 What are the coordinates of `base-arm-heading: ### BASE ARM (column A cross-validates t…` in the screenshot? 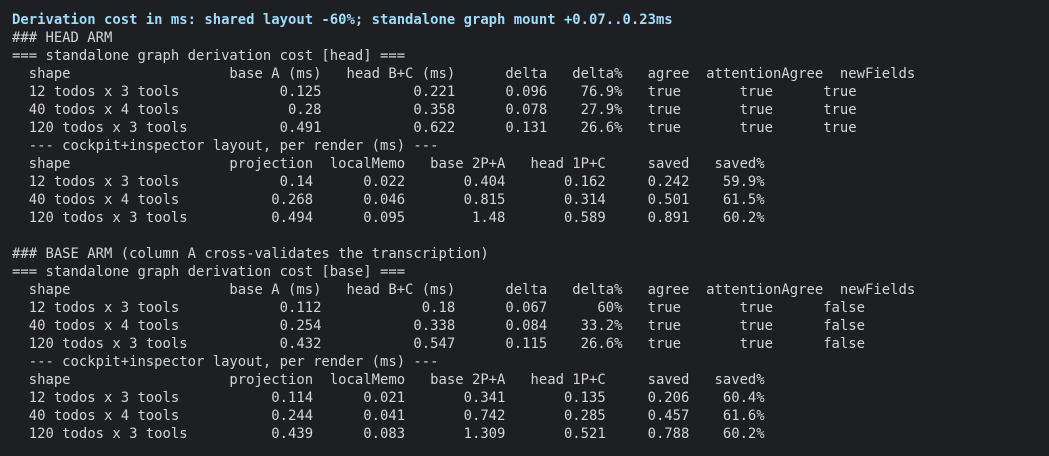 It's located at (250, 254).